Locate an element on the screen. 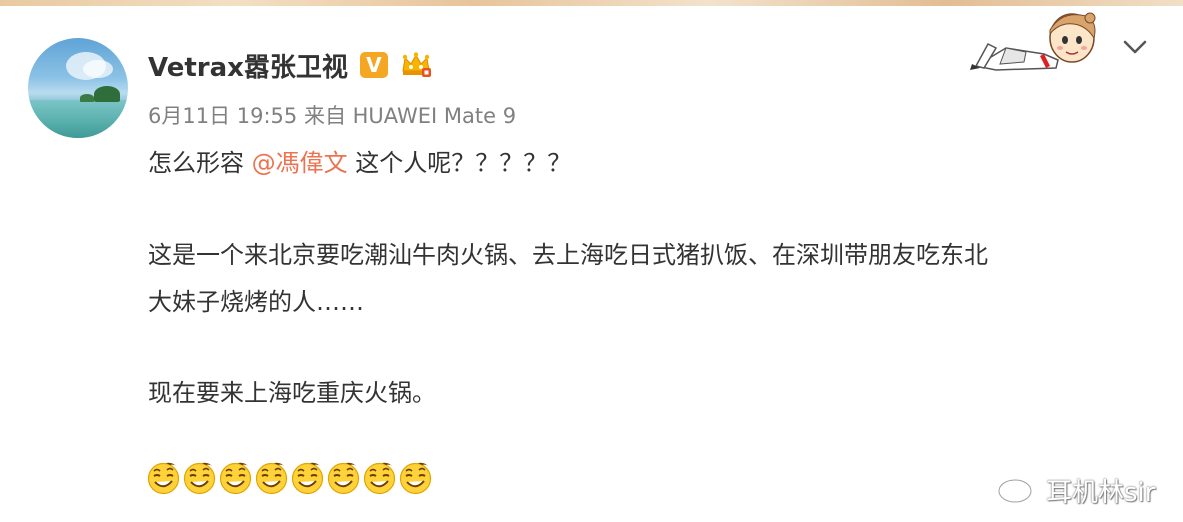 This screenshot has height=522, width=1183. post-meta: 6月11日 19:55 来自 HUAWEI Mate 9 is located at coordinates (332, 115).